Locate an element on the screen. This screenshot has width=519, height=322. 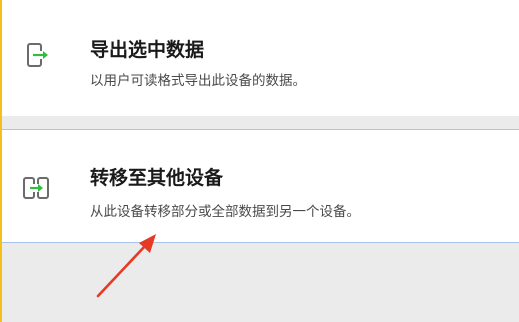
option-description: 以用户可读格式导出此设备的数据。 is located at coordinates (198, 81).